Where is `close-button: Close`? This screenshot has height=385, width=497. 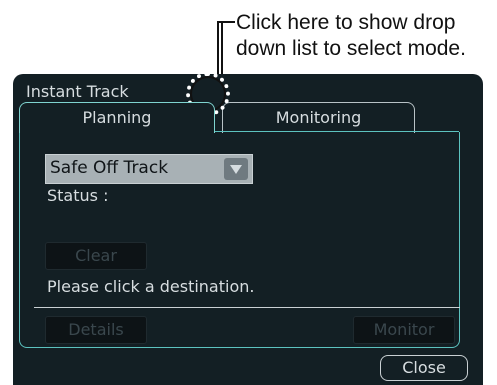
close-button: Close is located at coordinates (424, 368).